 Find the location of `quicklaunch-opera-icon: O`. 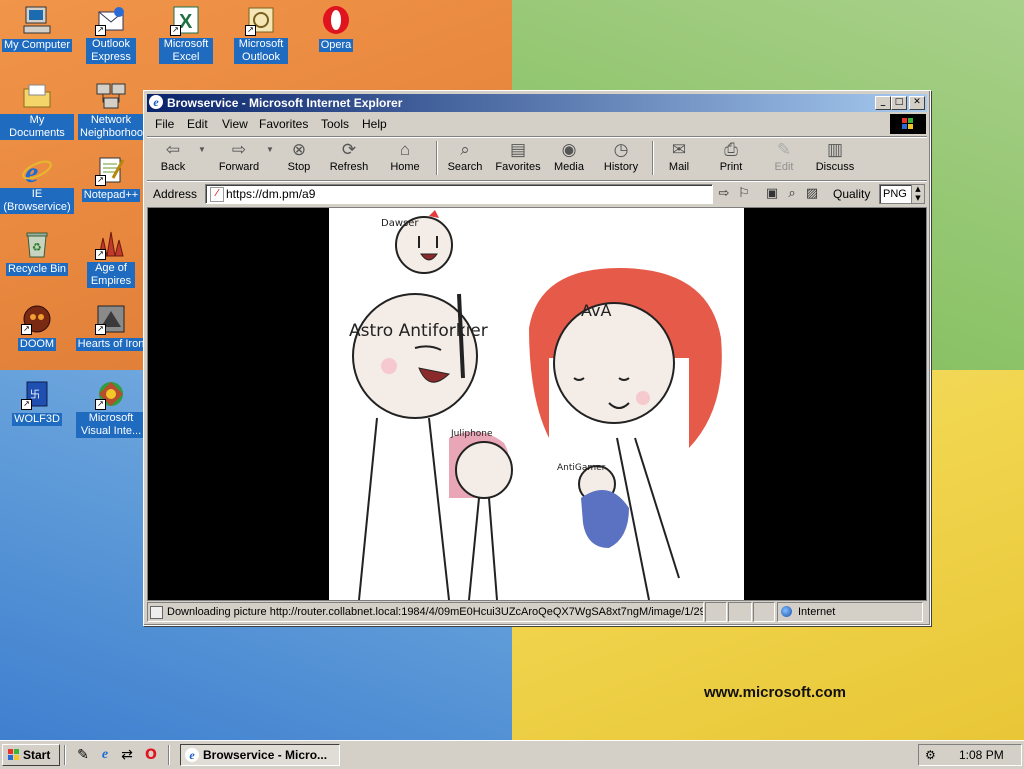

quicklaunch-opera-icon: O is located at coordinates (151, 755).